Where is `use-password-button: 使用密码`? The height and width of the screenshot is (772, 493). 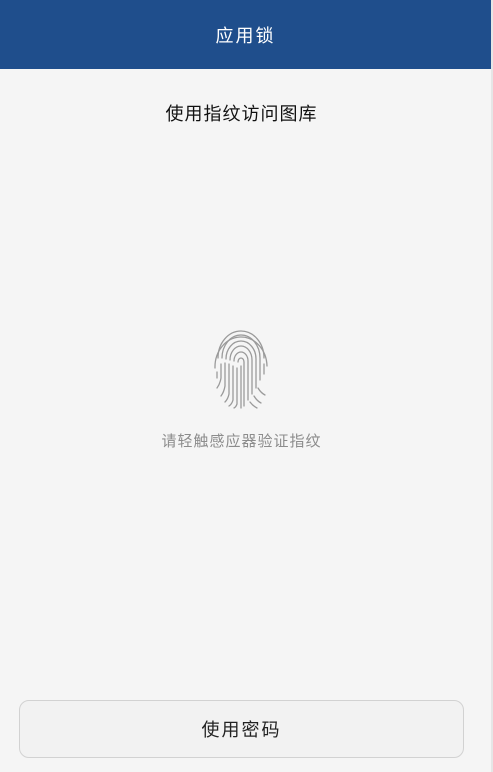 use-password-button: 使用密码 is located at coordinates (241, 729).